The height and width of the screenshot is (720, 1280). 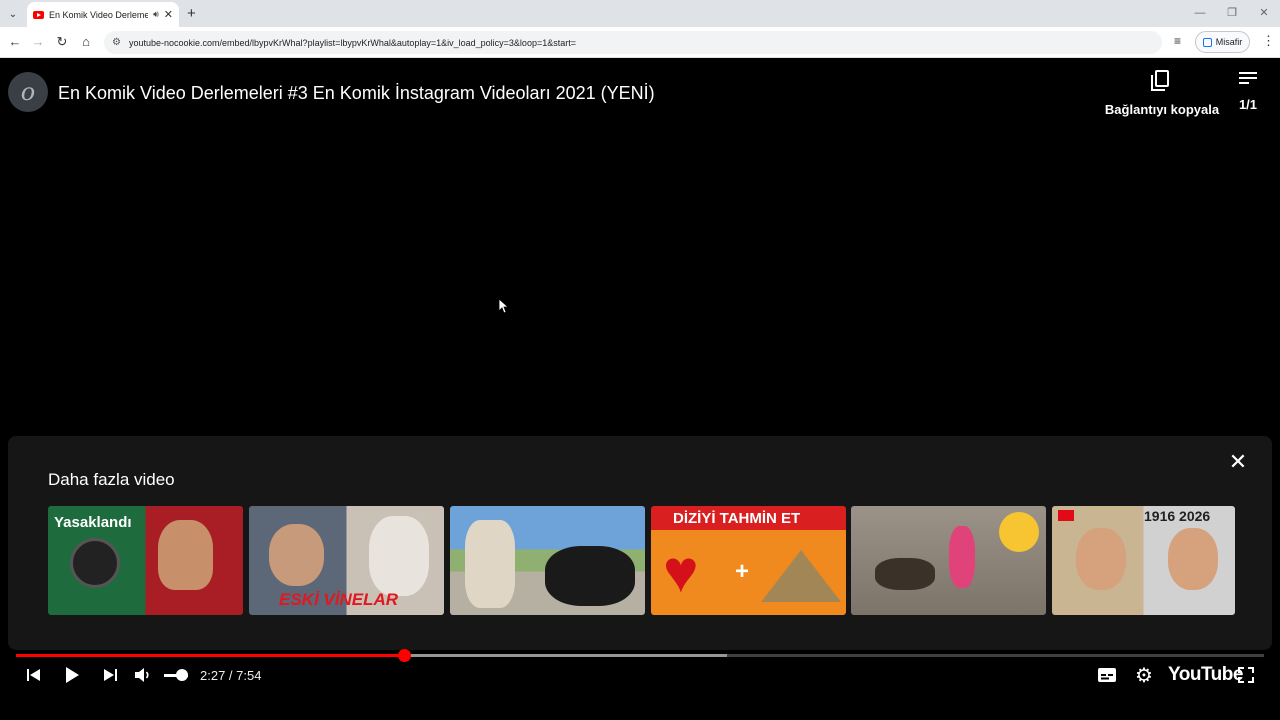 I want to click on playlist-button: 1/1, so click(x=1248, y=93).